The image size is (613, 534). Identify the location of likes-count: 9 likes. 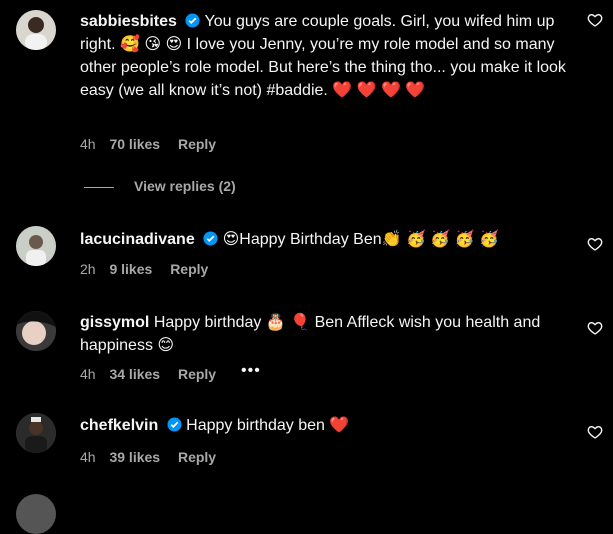
(130, 269).